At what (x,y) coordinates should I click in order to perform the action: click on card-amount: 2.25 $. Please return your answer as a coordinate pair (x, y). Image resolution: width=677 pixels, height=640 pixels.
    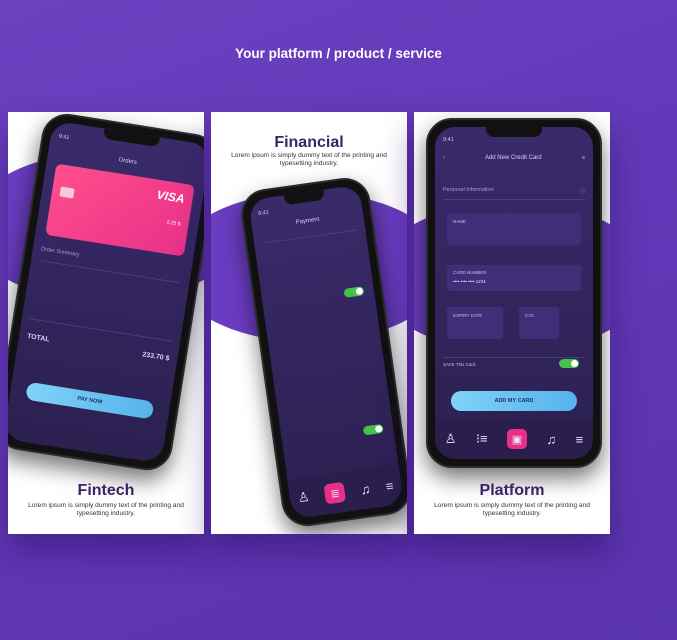
    Looking at the image, I should click on (173, 223).